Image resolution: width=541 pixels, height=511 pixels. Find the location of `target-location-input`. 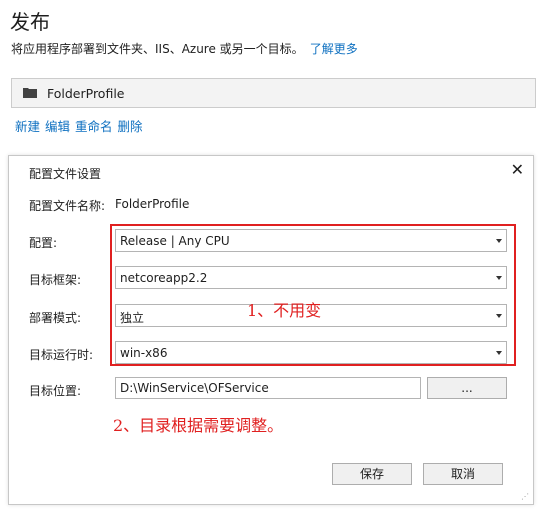

target-location-input is located at coordinates (268, 388).